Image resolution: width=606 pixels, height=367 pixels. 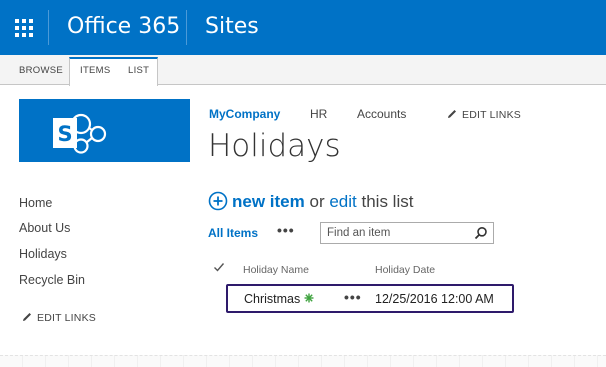 I want to click on new-item-sparkle-icon, so click(x=309, y=298).